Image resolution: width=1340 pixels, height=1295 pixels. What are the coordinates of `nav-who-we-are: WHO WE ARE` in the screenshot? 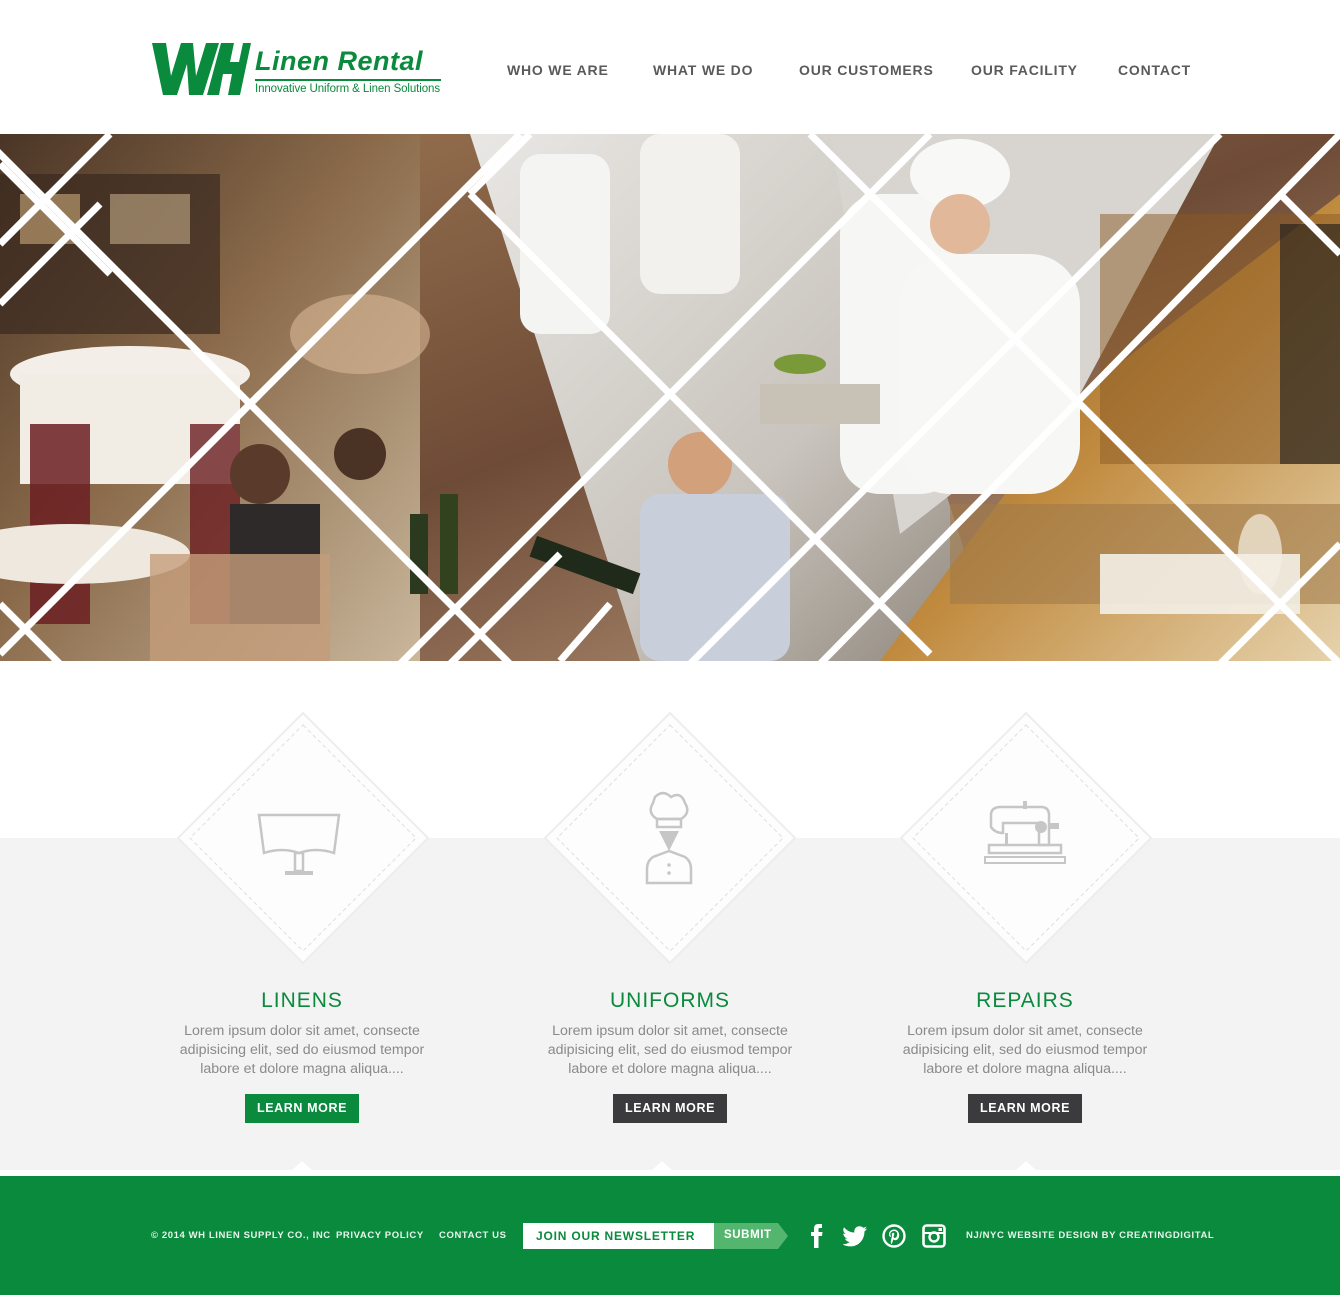 It's located at (558, 70).